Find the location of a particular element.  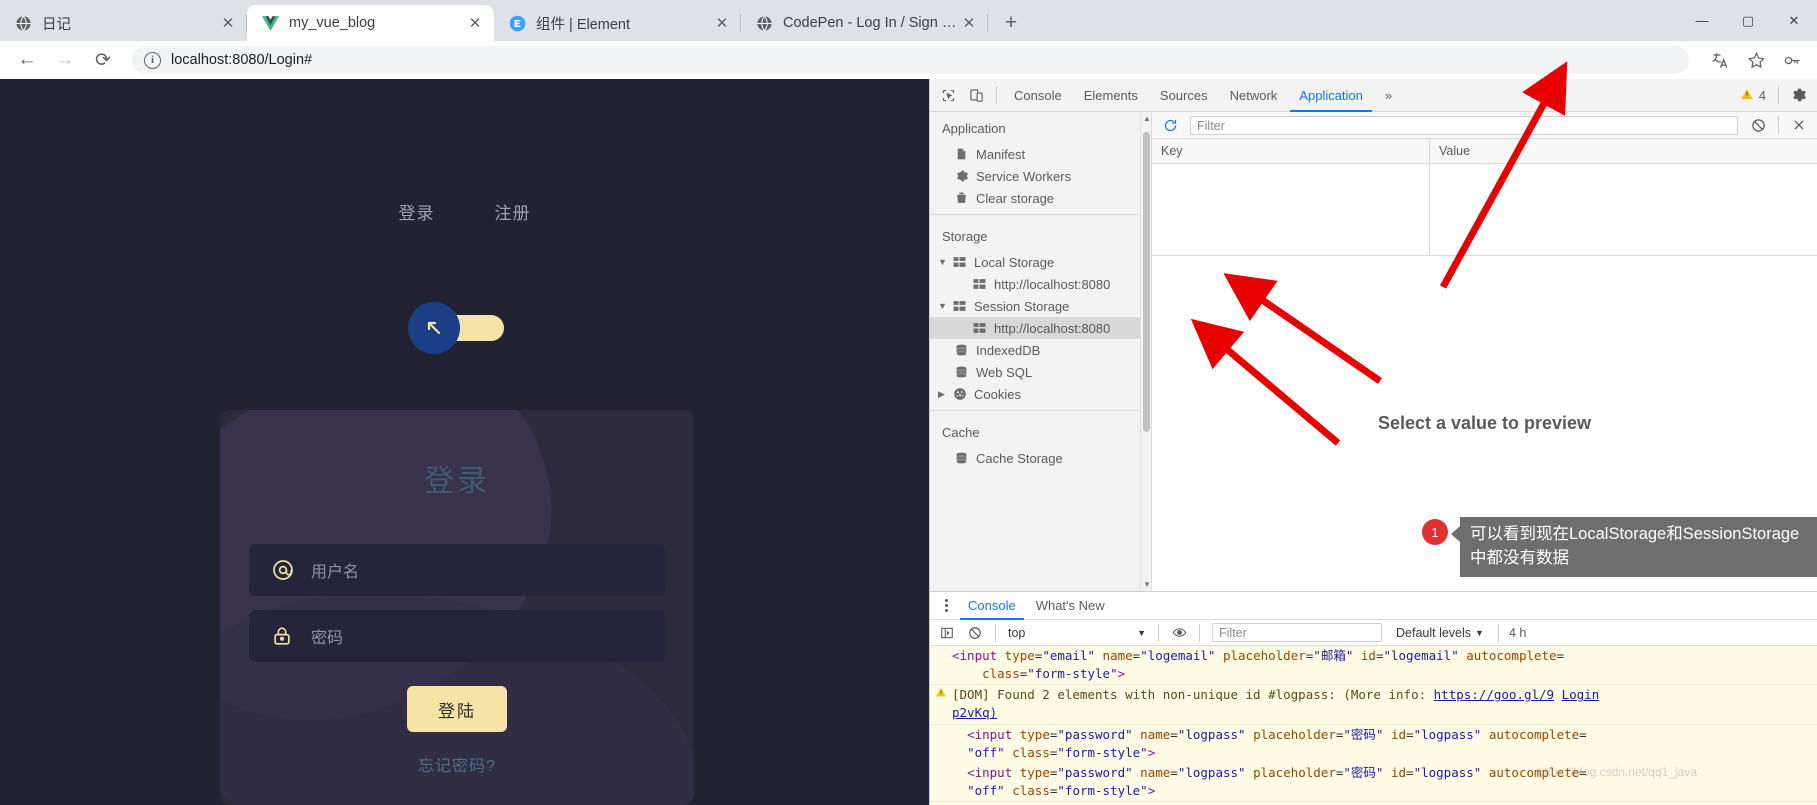

warning-count-badge: 4 is located at coordinates (1753, 95).